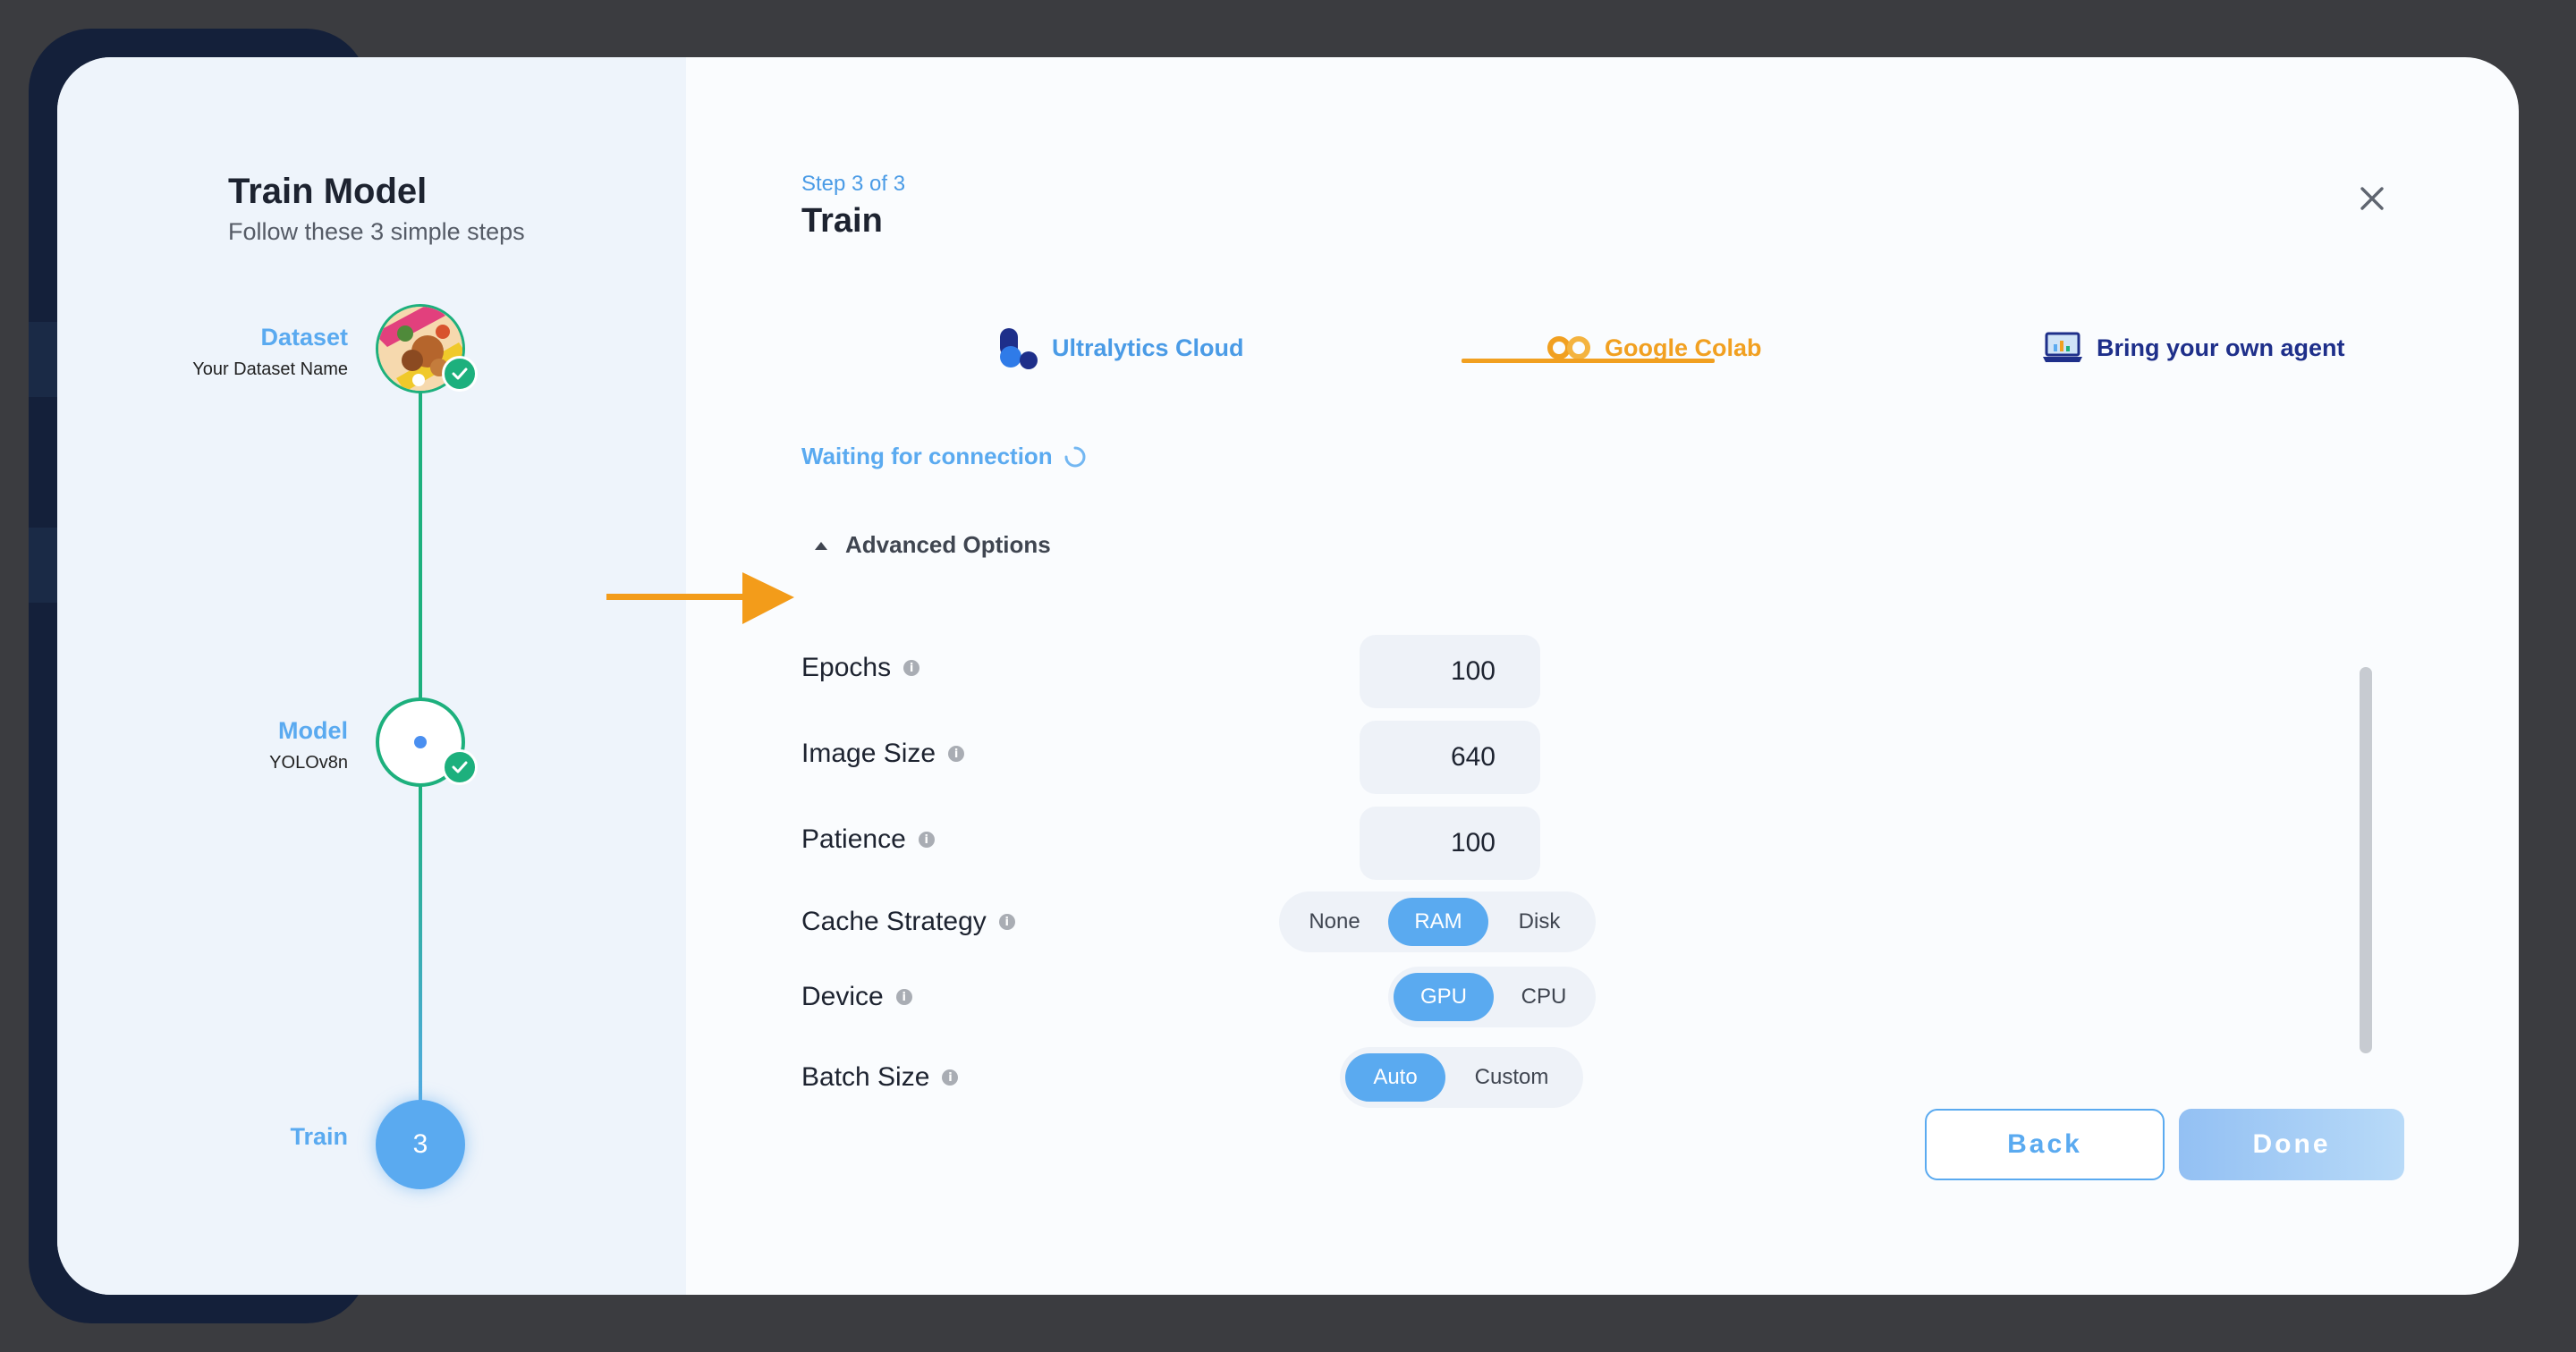 The image size is (2576, 1352). I want to click on step-connector, so click(420, 966).